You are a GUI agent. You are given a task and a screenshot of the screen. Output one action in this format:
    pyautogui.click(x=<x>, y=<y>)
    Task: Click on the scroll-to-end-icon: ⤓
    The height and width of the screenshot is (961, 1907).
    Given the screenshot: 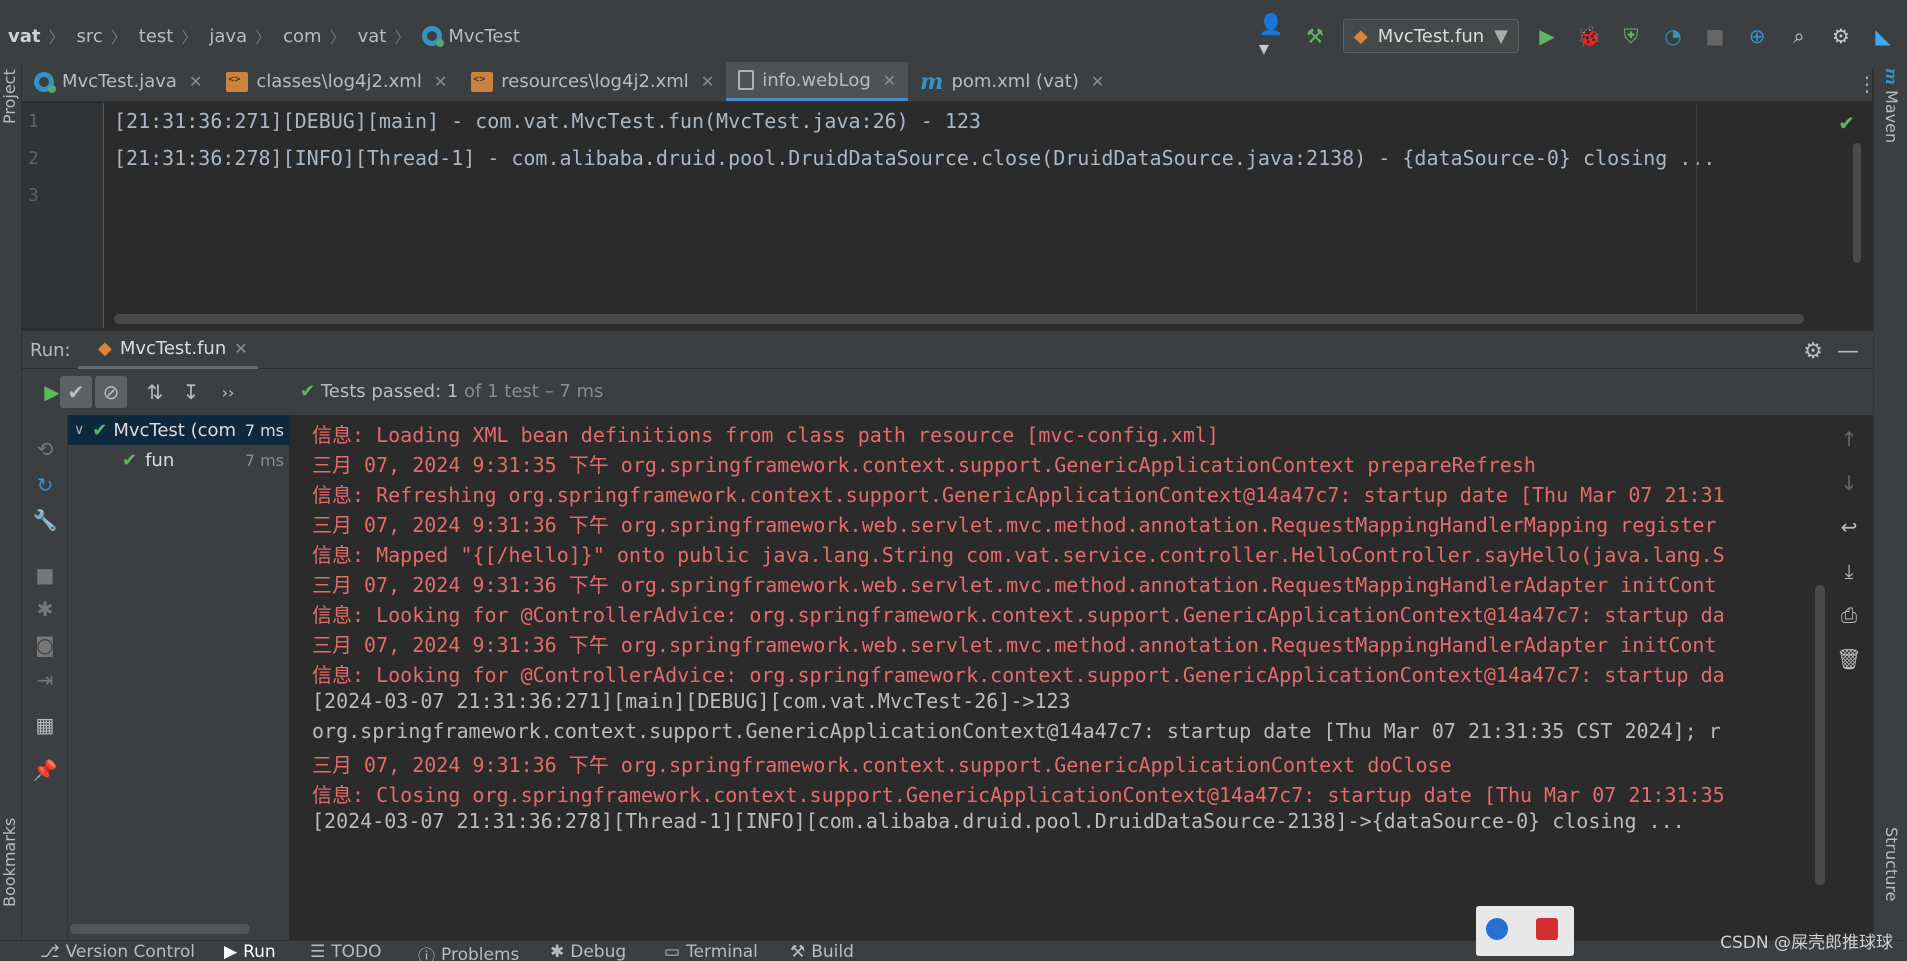 What is the action you would take?
    pyautogui.click(x=1849, y=571)
    